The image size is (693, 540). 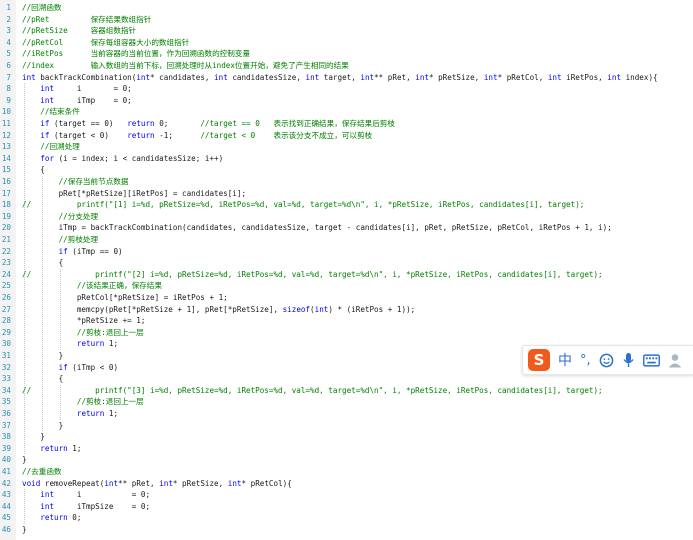 I want to click on line-number: 15, so click(x=6, y=170).